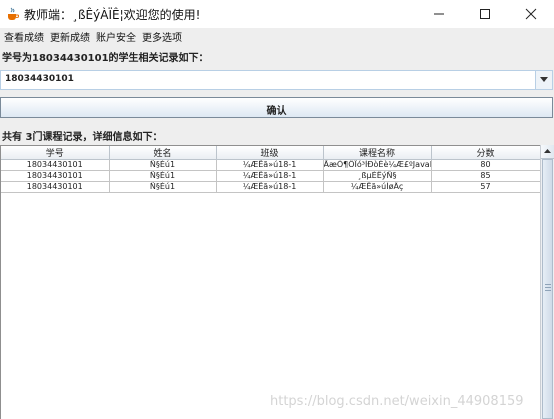 Image resolution: width=554 pixels, height=419 pixels. I want to click on column-header-name: 姓名, so click(163, 153).